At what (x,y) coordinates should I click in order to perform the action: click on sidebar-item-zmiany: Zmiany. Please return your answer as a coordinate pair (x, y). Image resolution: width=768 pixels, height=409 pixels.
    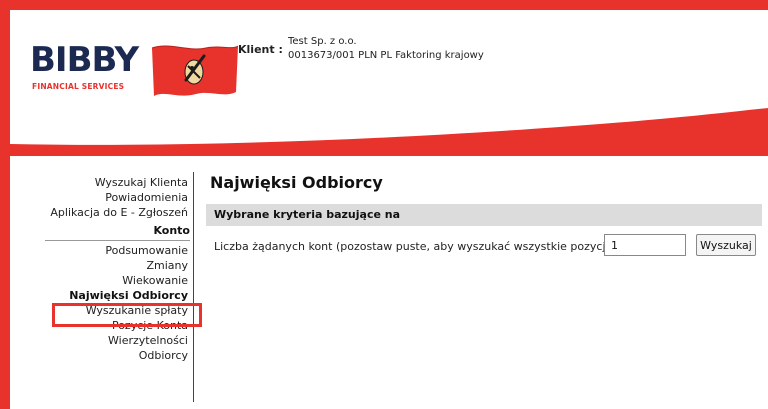
    Looking at the image, I should click on (117, 265).